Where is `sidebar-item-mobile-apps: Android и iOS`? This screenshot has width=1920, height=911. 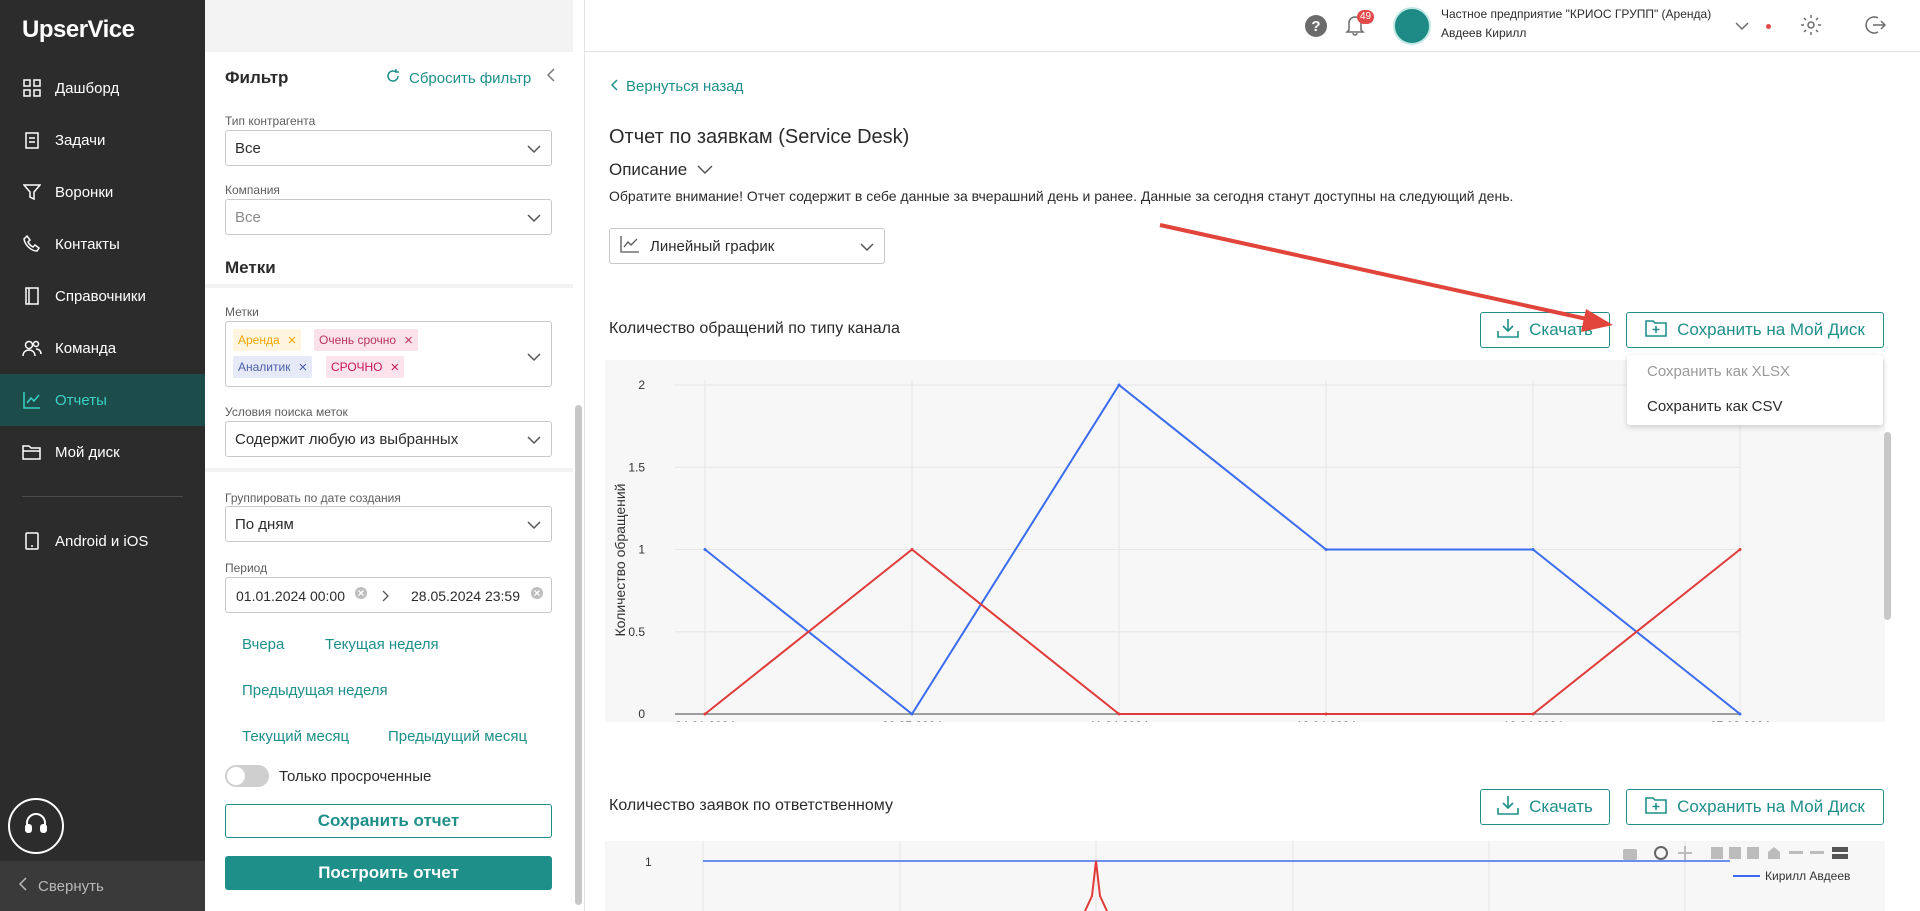
sidebar-item-mobile-apps: Android и iOS is located at coordinates (102, 541).